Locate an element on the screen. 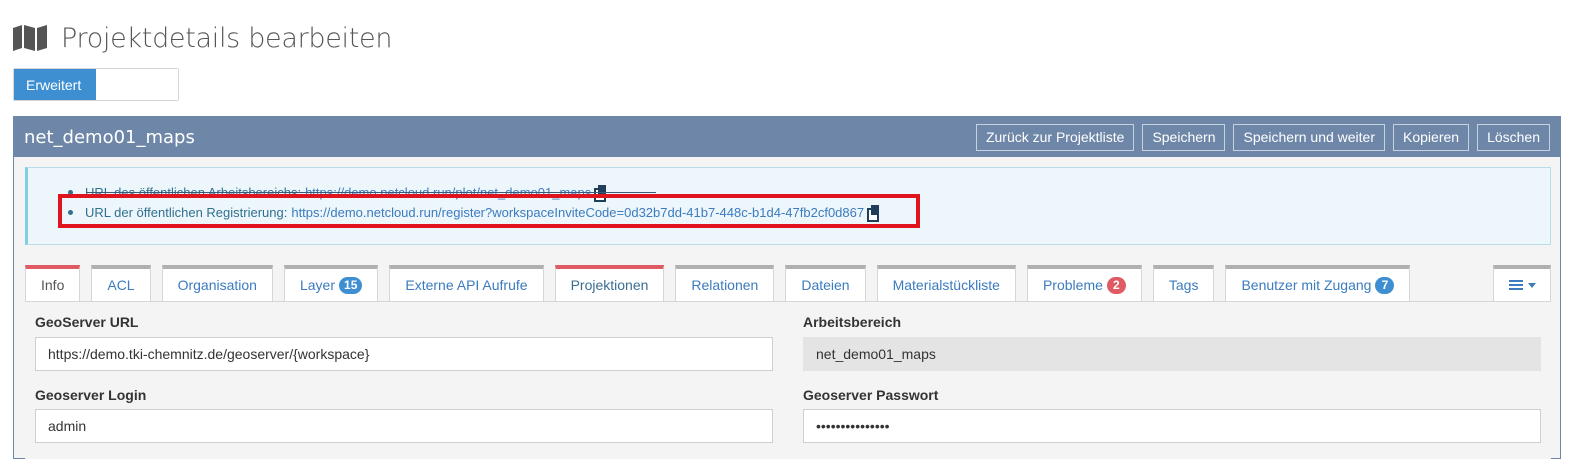  tab-acl: ACL is located at coordinates (121, 283).